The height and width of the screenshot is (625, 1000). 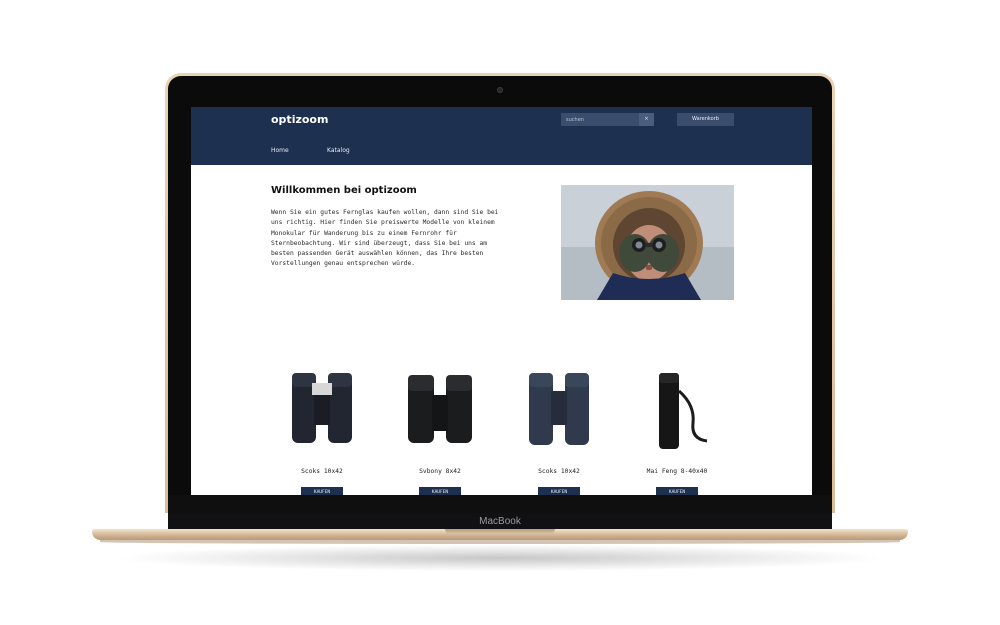 What do you see at coordinates (500, 542) in the screenshot?
I see `laptop-base-edge` at bounding box center [500, 542].